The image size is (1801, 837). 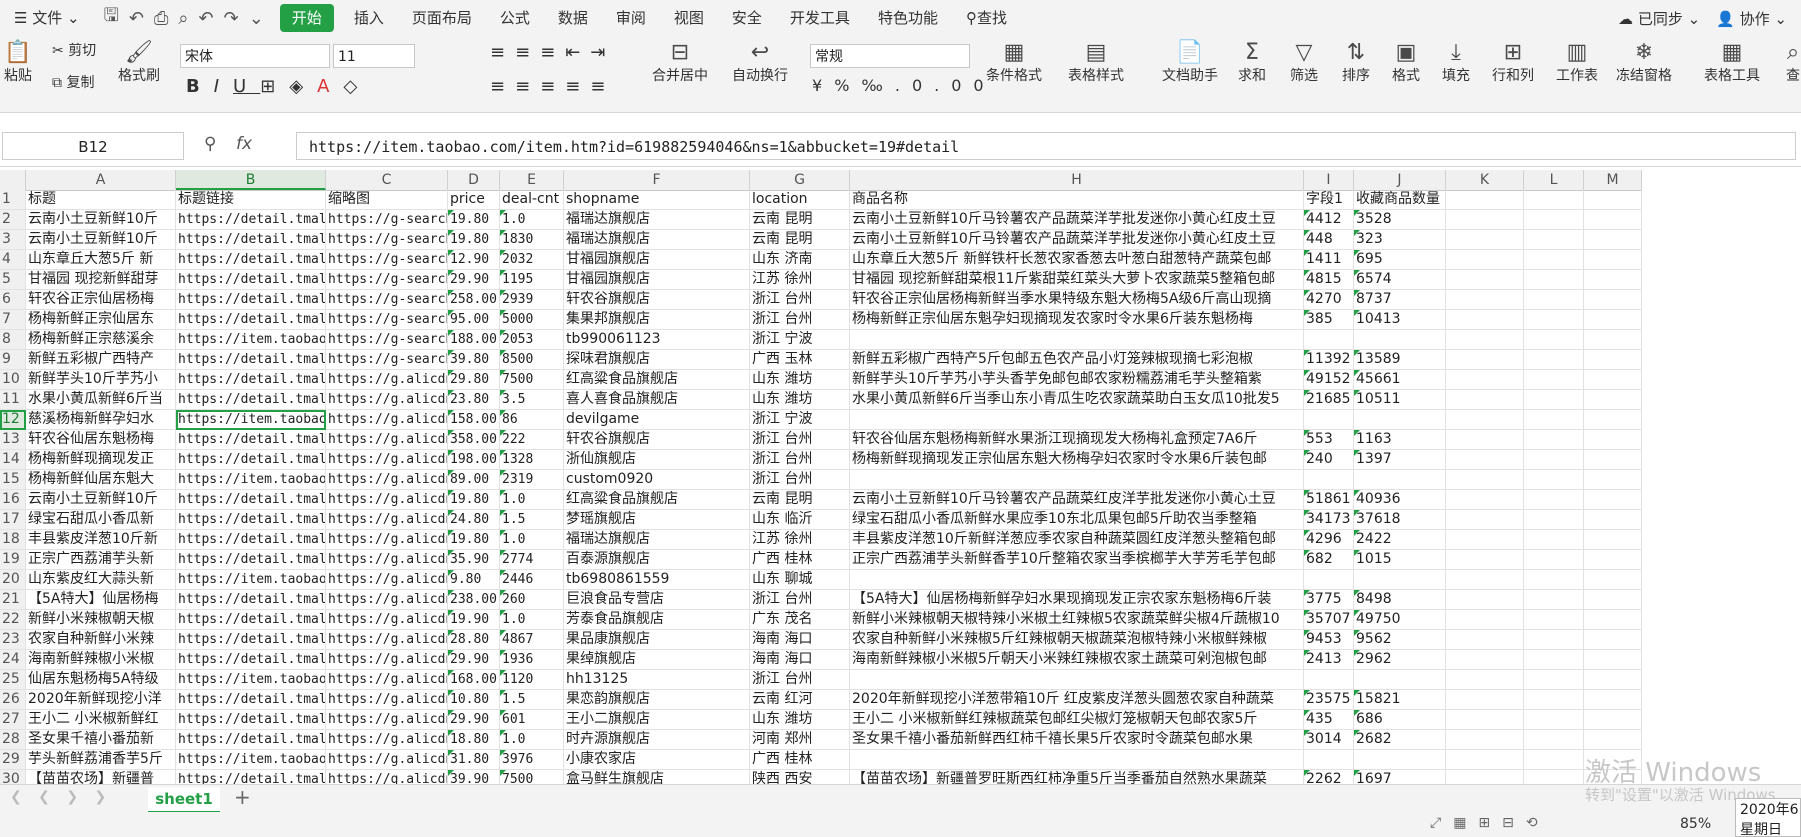 What do you see at coordinates (1329, 600) in the screenshot?
I see `cell: 3775` at bounding box center [1329, 600].